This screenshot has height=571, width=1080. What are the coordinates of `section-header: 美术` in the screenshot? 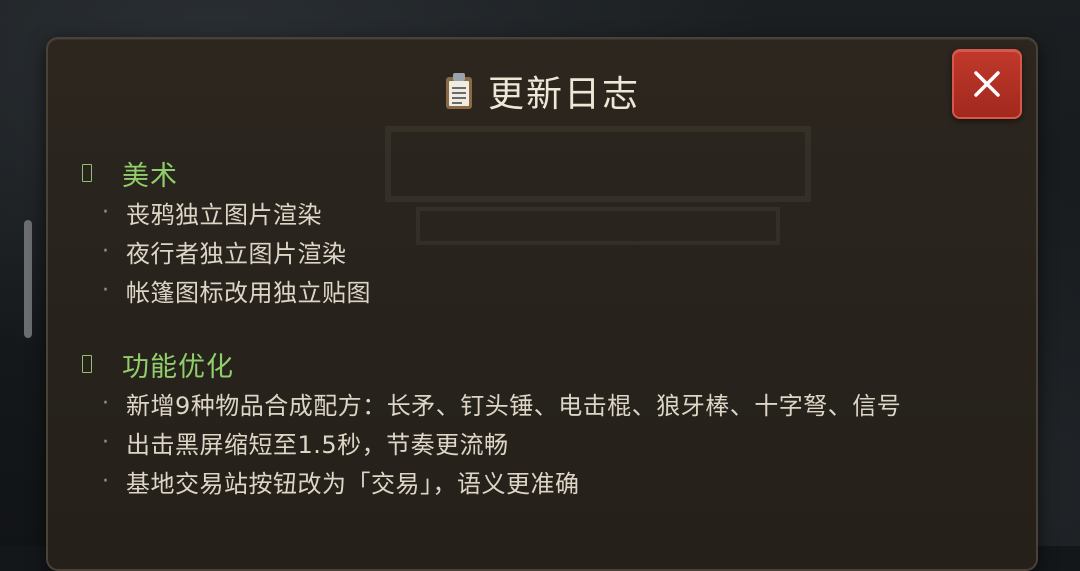 It's located at (226, 173).